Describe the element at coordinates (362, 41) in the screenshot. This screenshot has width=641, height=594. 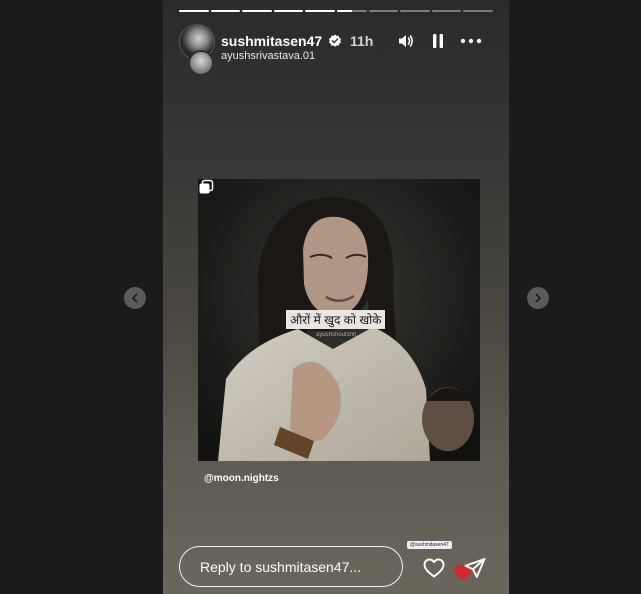
I see `story-timestamp: 11h` at that location.